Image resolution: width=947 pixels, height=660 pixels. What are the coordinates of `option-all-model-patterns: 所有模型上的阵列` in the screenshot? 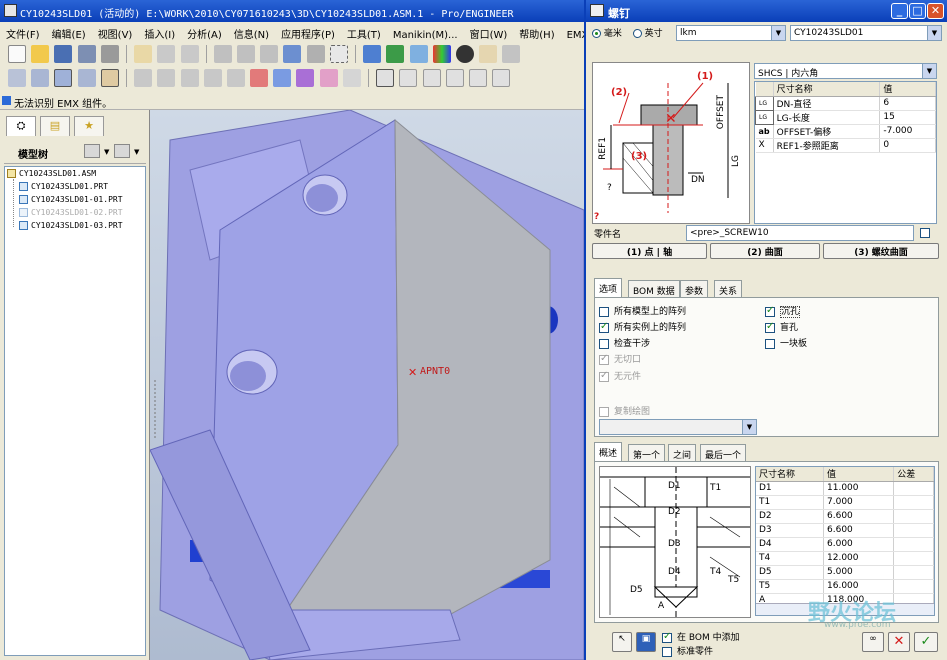 It's located at (642, 310).